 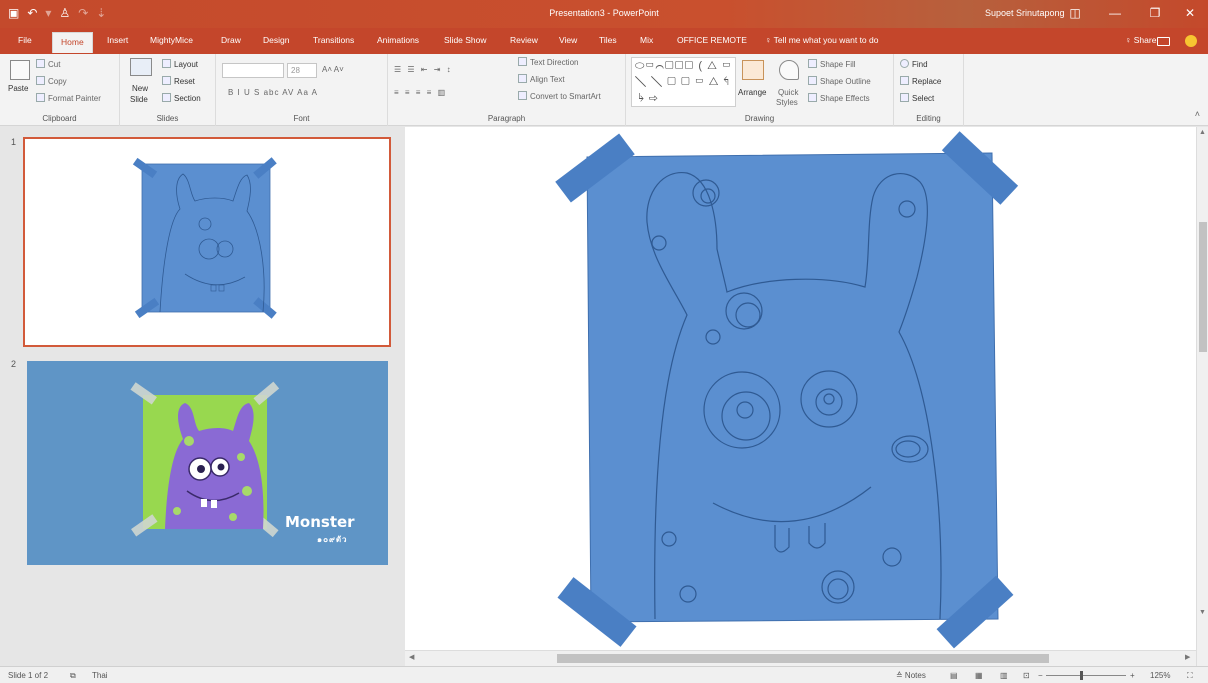 I want to click on fit-to-window-icon: ⛶, so click(x=1190, y=676).